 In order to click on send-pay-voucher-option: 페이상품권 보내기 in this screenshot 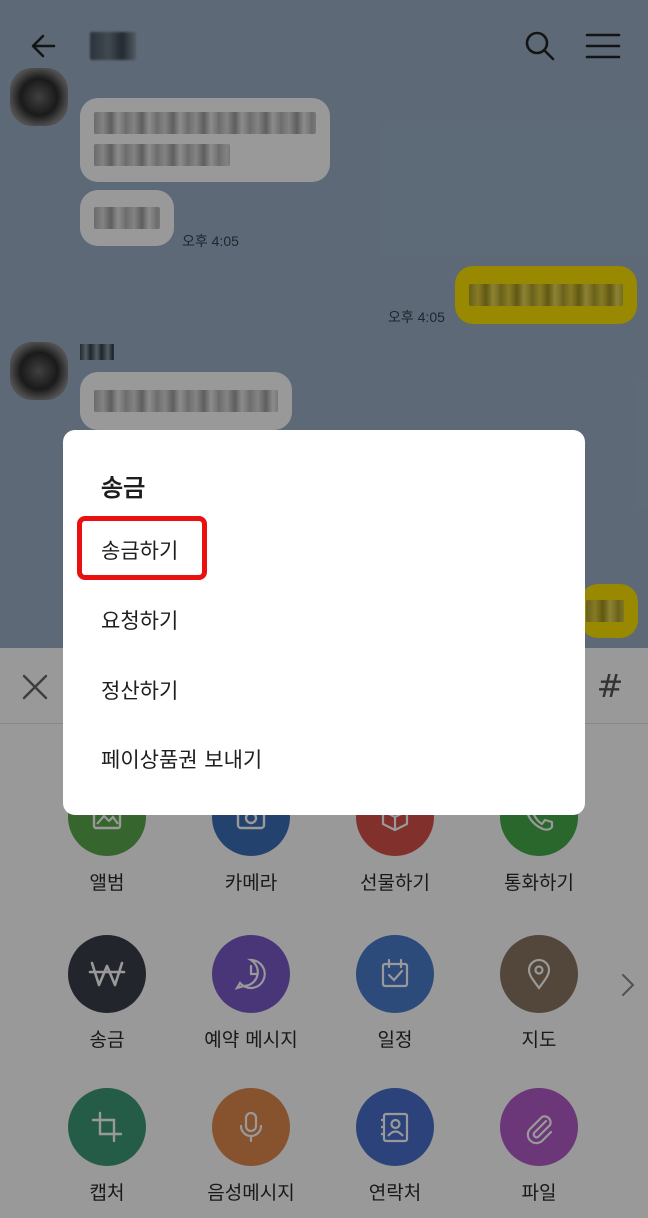, I will do `click(181, 759)`.